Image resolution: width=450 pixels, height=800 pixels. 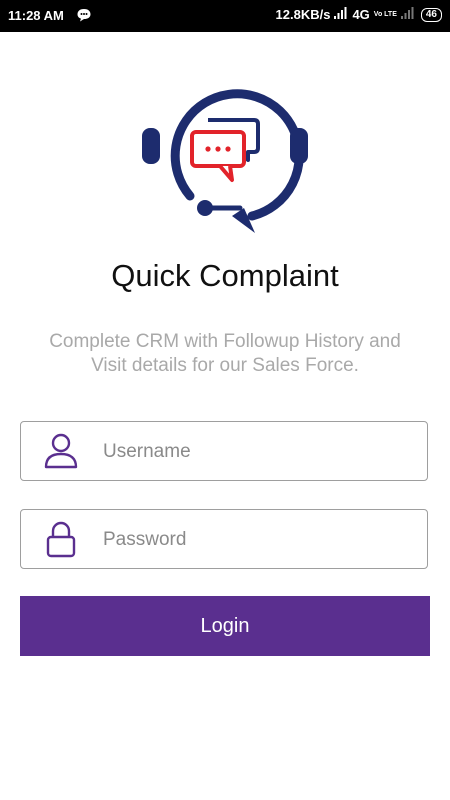 I want to click on username-field, so click(x=224, y=451).